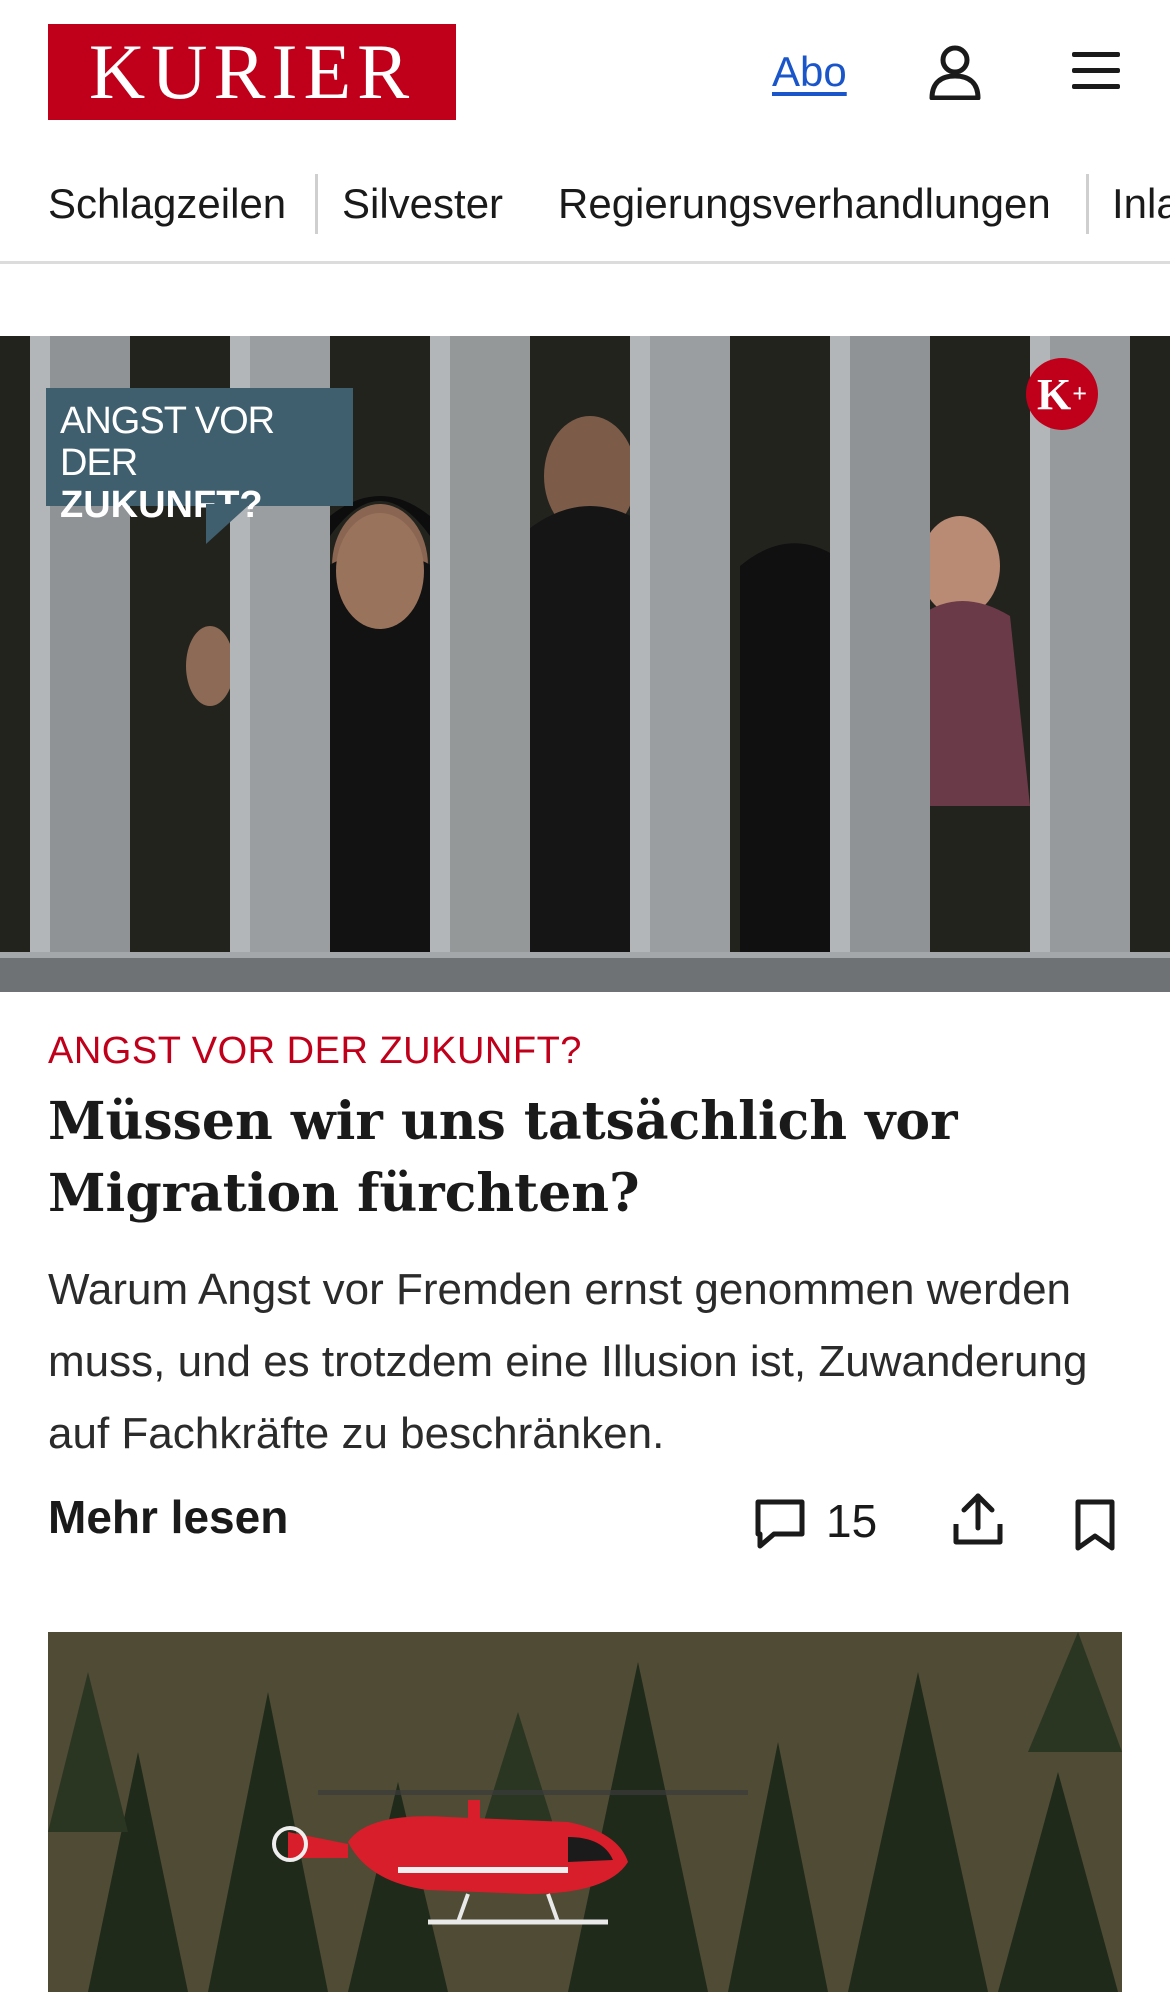 The width and height of the screenshot is (1170, 1992). What do you see at coordinates (167, 204) in the screenshot?
I see `nav-item-schlagzeilen: Schlagzeilen` at bounding box center [167, 204].